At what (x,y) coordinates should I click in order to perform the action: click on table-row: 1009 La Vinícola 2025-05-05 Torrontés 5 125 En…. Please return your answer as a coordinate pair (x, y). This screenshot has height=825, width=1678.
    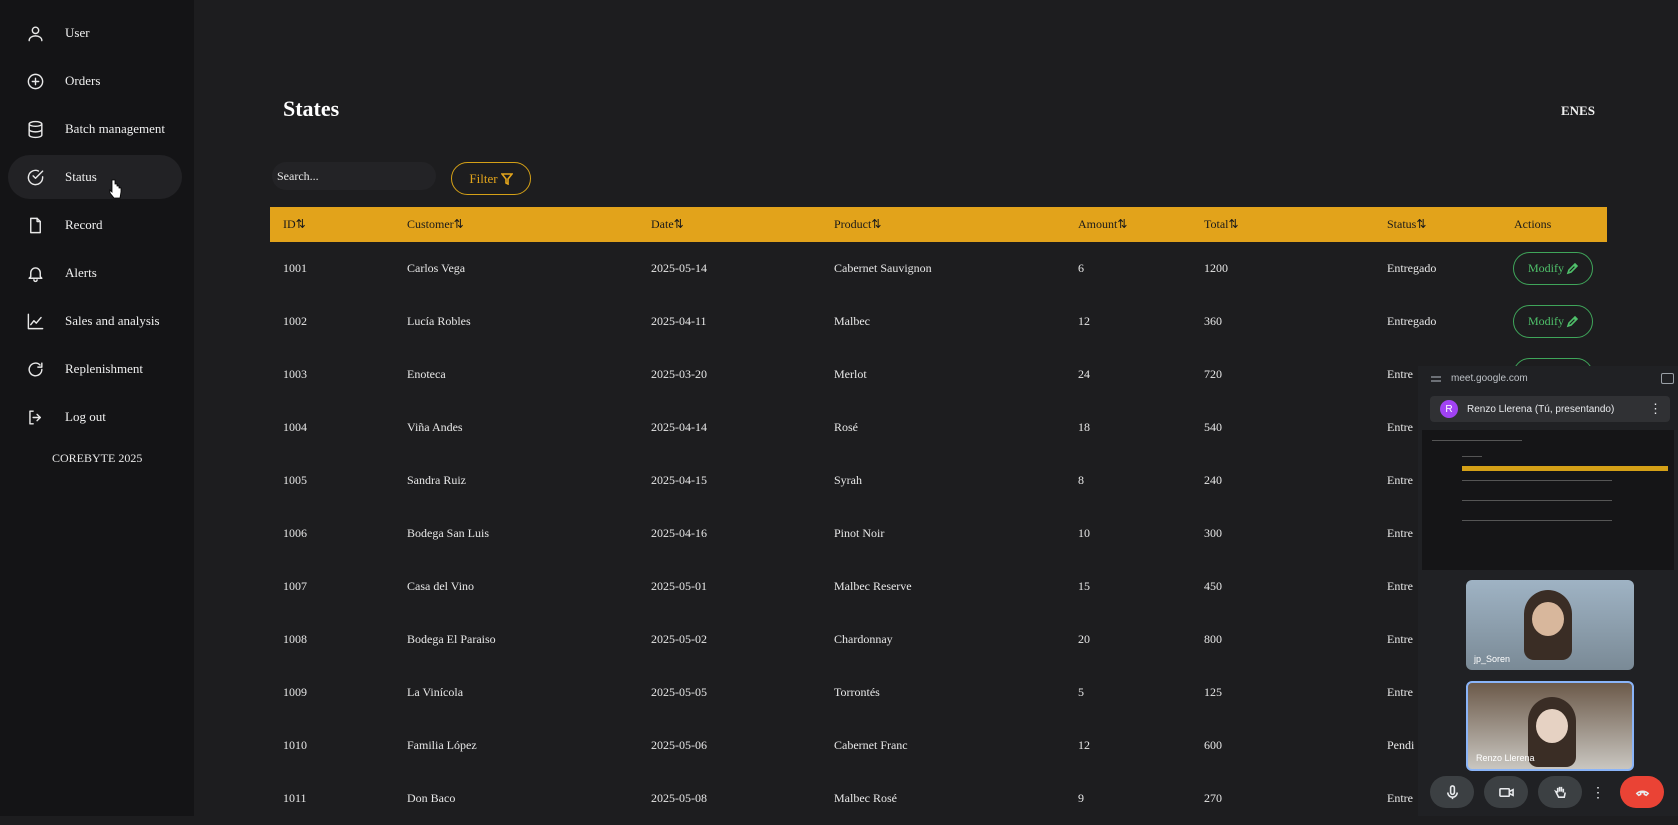
    Looking at the image, I should click on (938, 692).